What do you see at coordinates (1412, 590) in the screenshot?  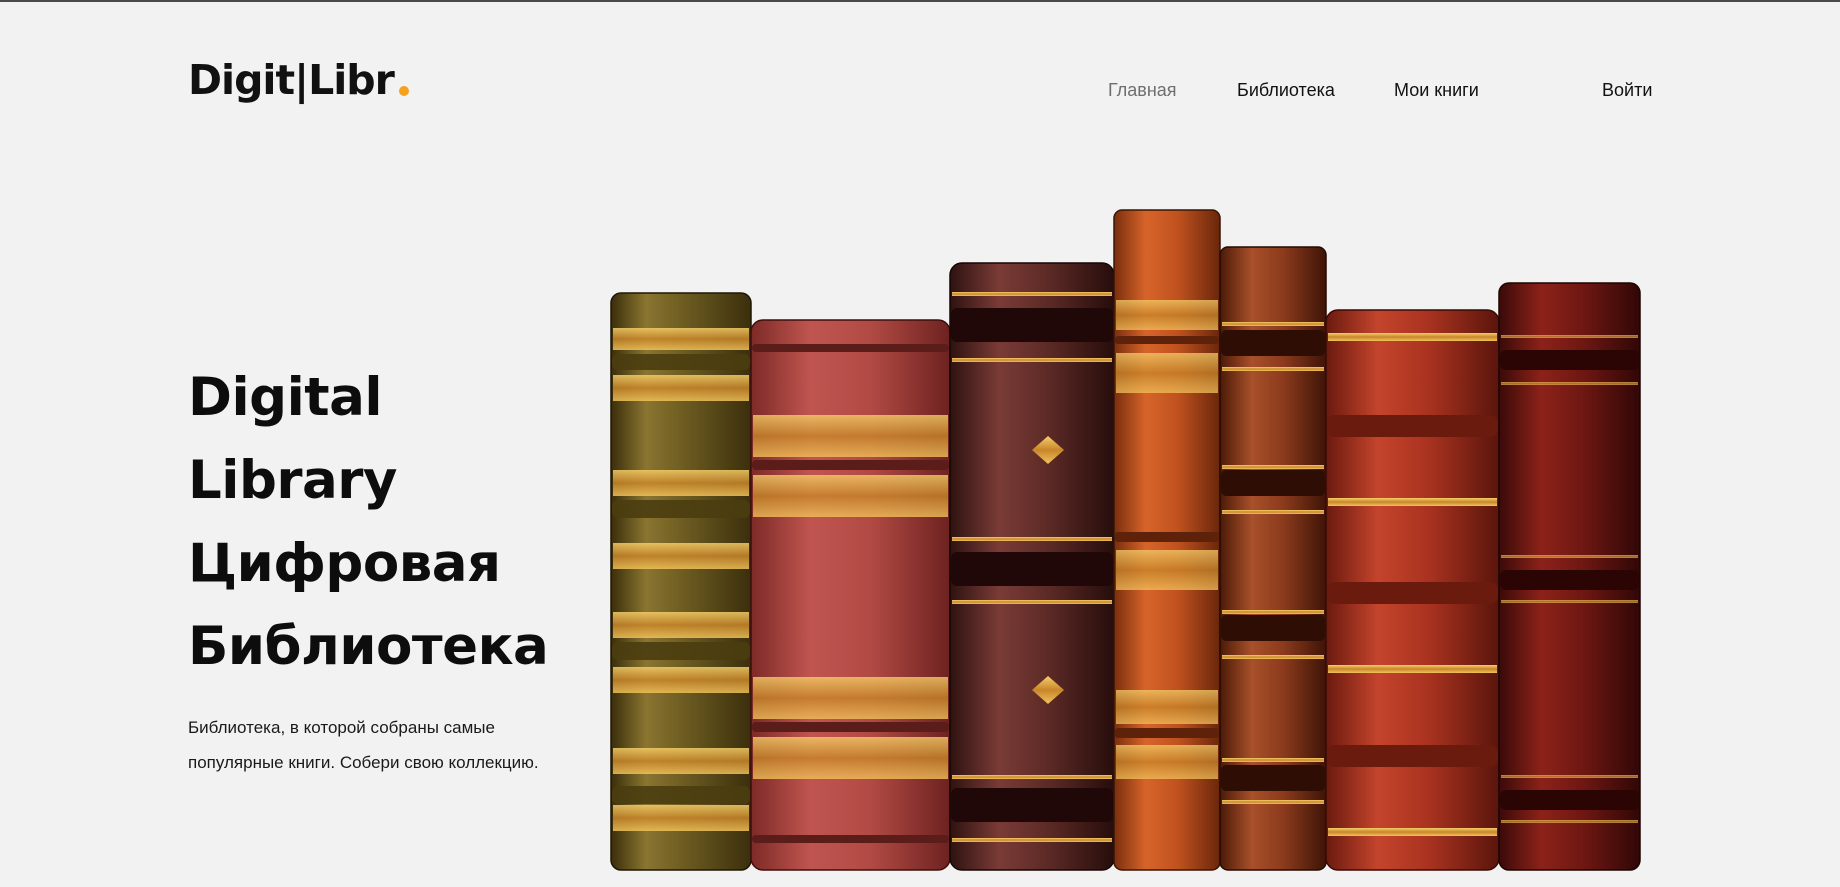 I see `book-red` at bounding box center [1412, 590].